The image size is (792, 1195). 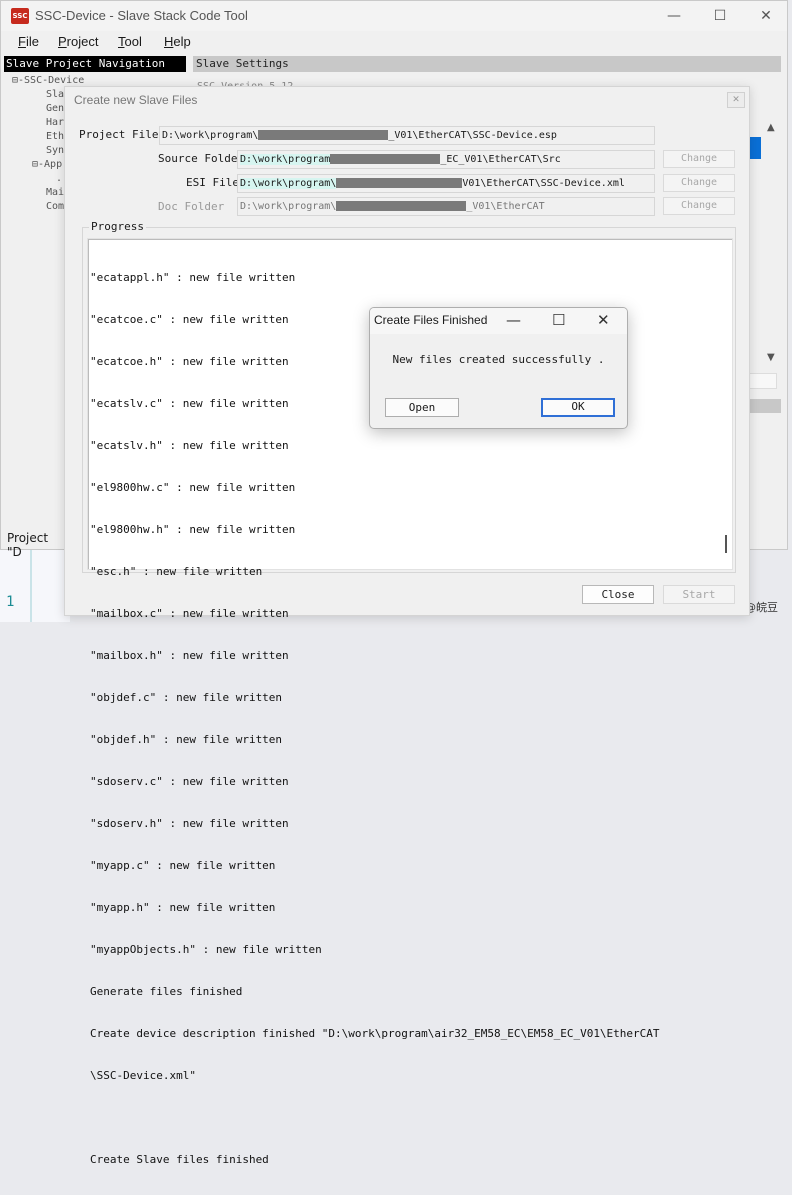 What do you see at coordinates (55, 108) in the screenshot?
I see `tree-node: Gen` at bounding box center [55, 108].